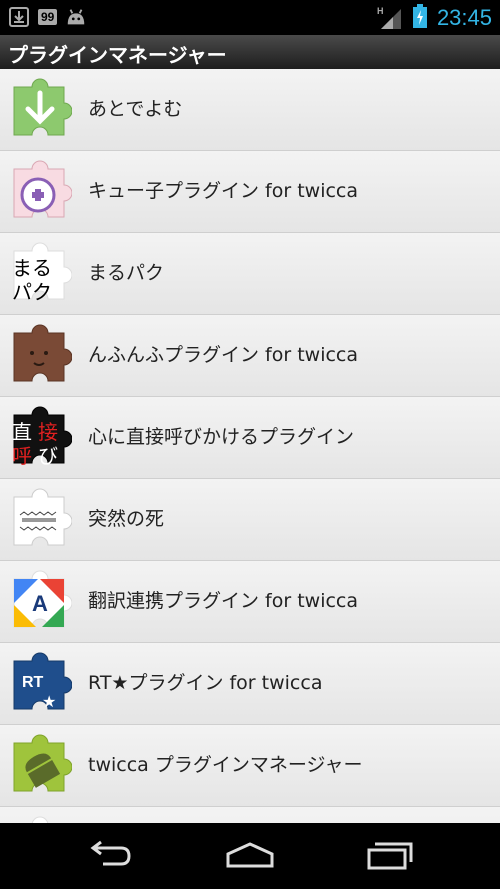 The image size is (500, 889). I want to click on puzzle-text-marupaku-icon: まる パク, so click(40, 273).